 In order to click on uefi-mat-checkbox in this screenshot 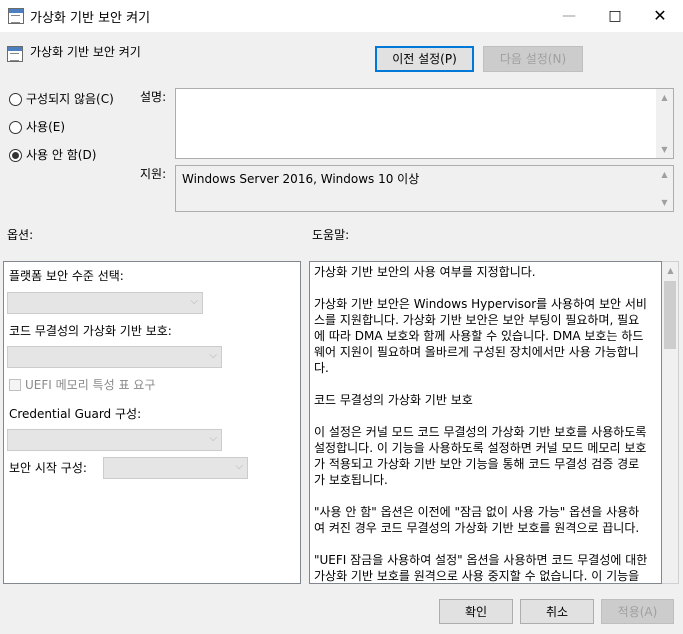, I will do `click(15, 385)`.